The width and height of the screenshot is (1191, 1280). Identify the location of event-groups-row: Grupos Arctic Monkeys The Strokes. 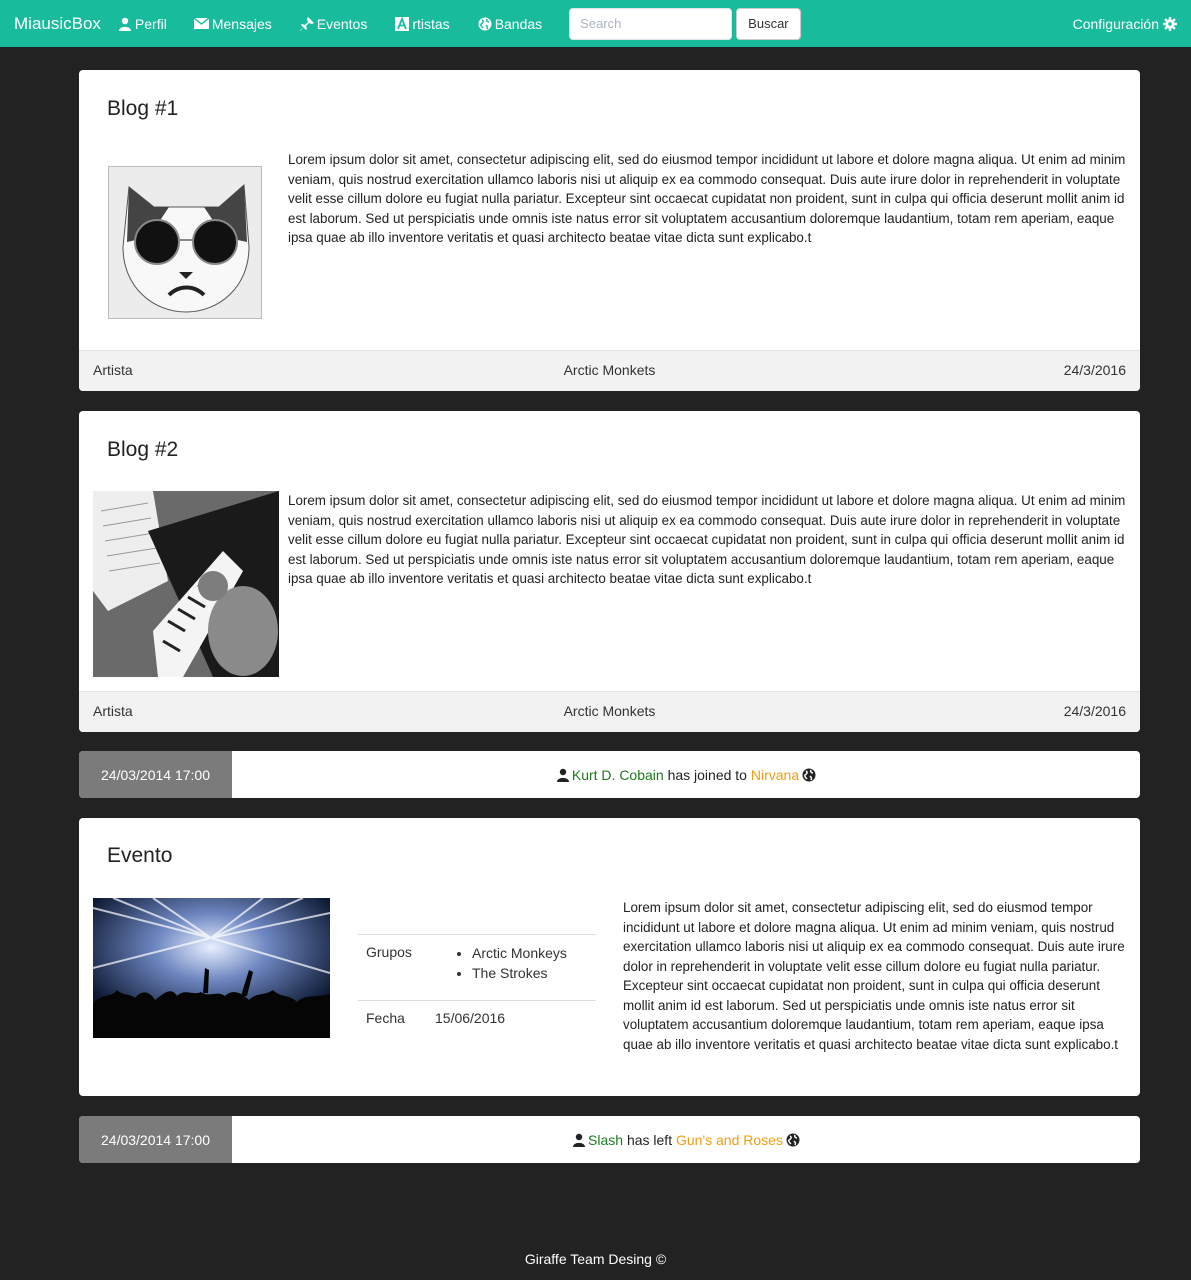
(477, 967).